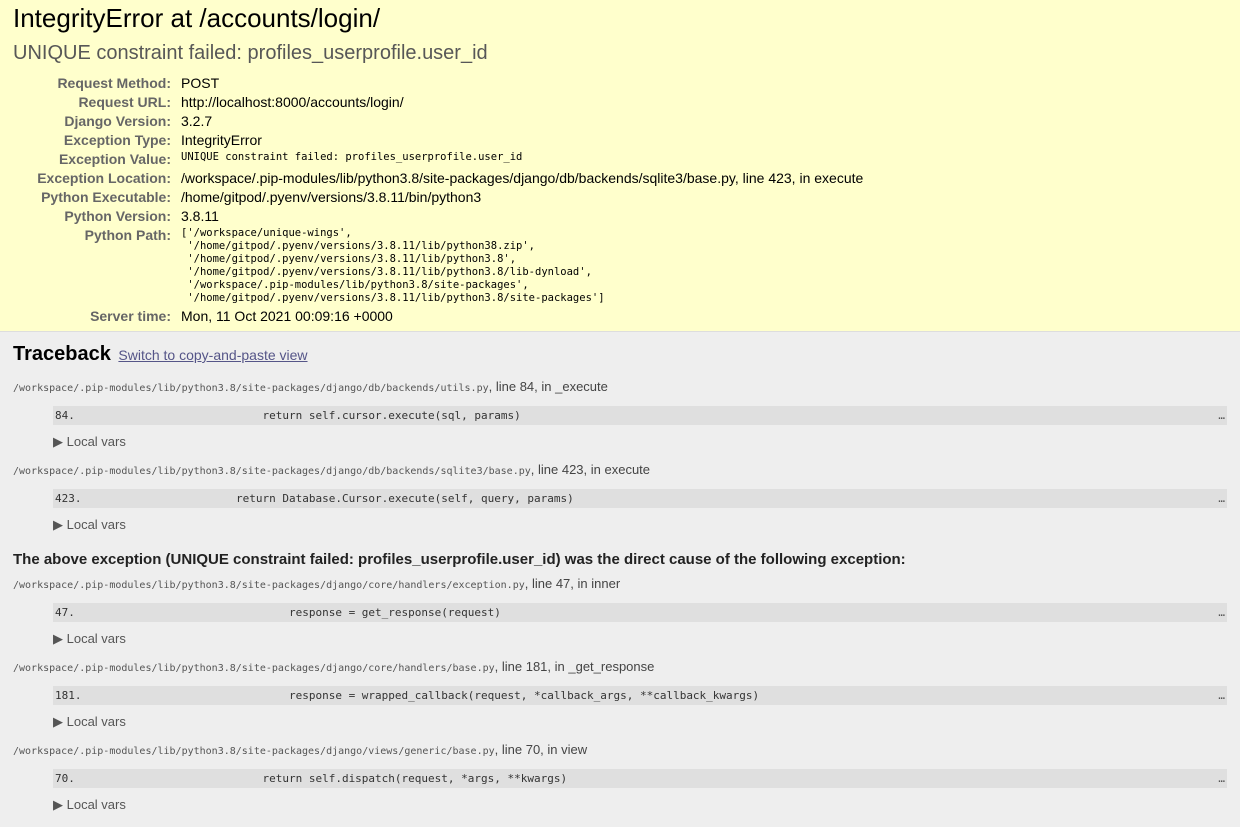 The height and width of the screenshot is (827, 1240). What do you see at coordinates (620, 354) in the screenshot?
I see `traceback-heading: Traceback Switch to copy-and-paste view` at bounding box center [620, 354].